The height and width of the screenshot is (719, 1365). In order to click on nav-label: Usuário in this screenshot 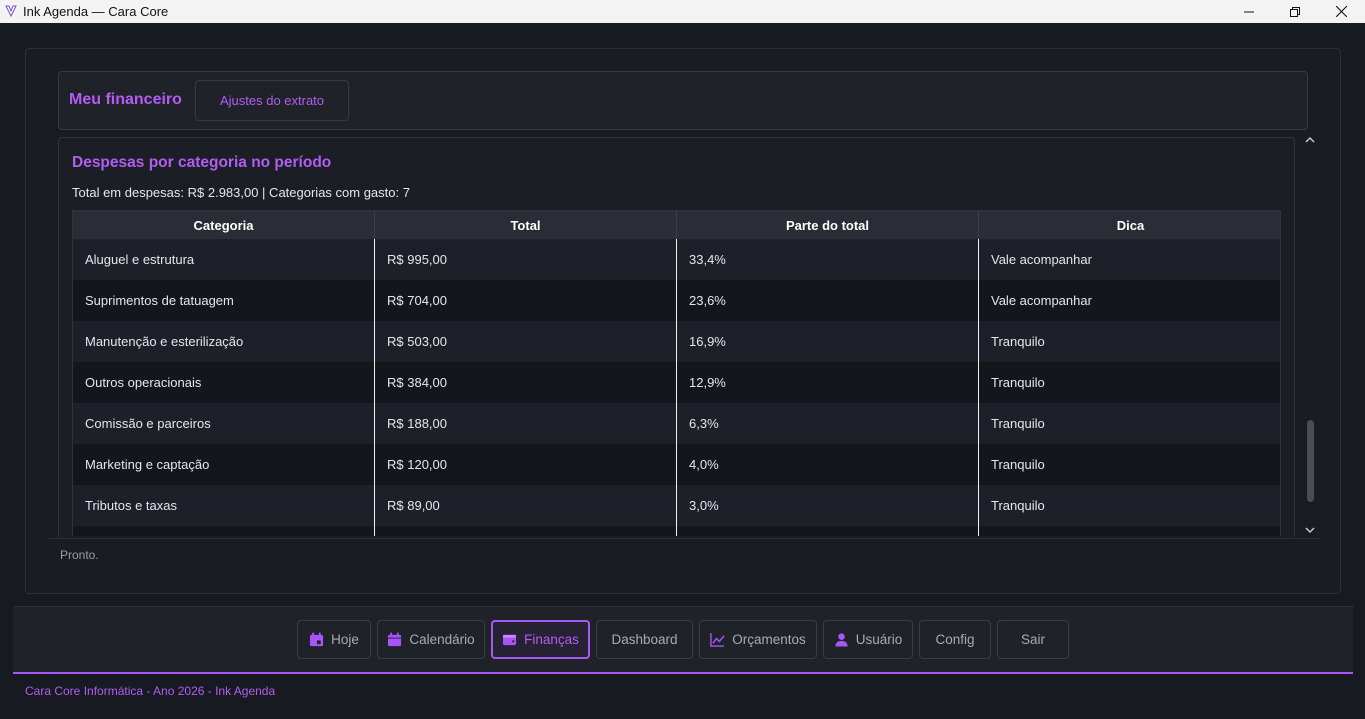, I will do `click(879, 639)`.